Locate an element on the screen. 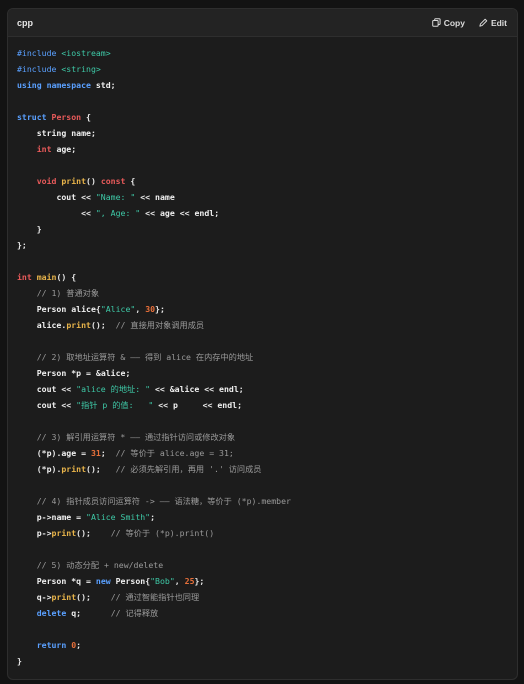 The width and height of the screenshot is (524, 684). code-line: (*p).print(); // 必须先解引用，再用 '.' 访问成员 is located at coordinates (154, 469).